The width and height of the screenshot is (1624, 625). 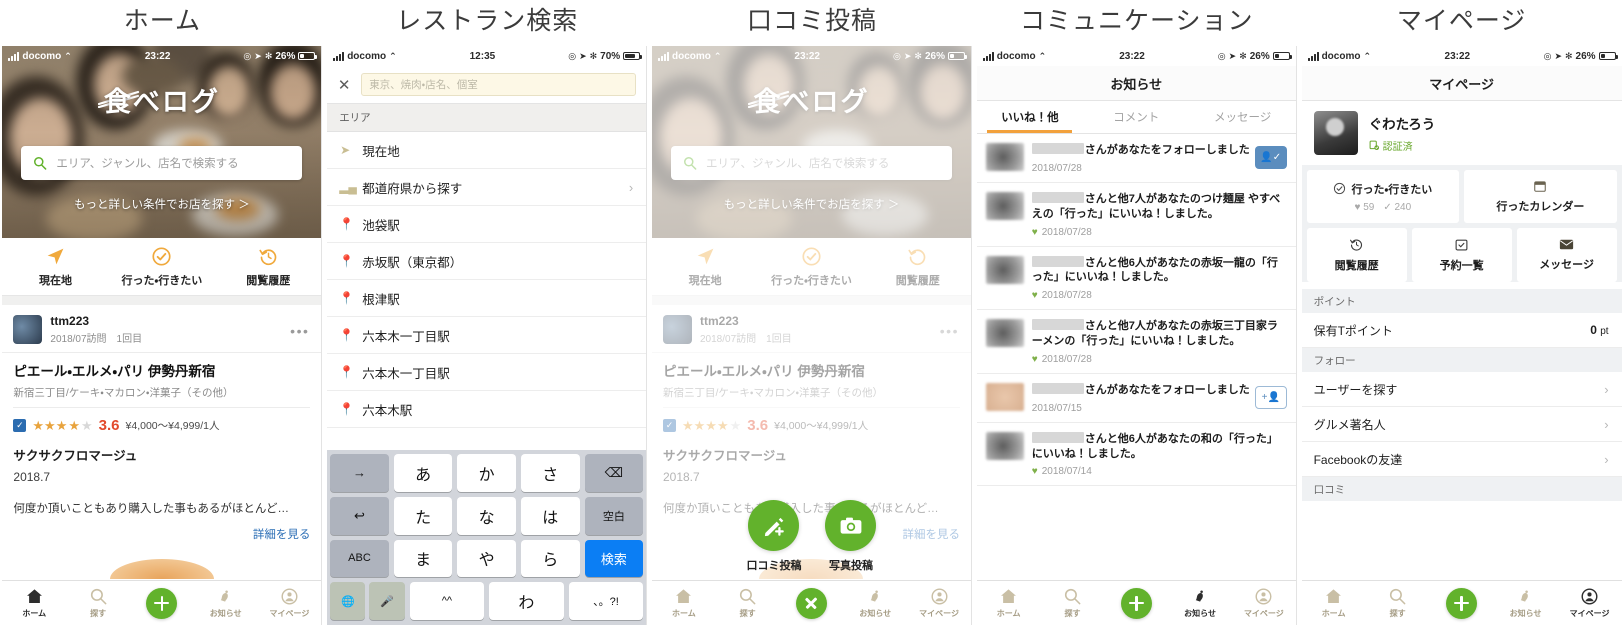 What do you see at coordinates (1461, 133) in the screenshot?
I see `profile-header: ぐわたろう 認証済` at bounding box center [1461, 133].